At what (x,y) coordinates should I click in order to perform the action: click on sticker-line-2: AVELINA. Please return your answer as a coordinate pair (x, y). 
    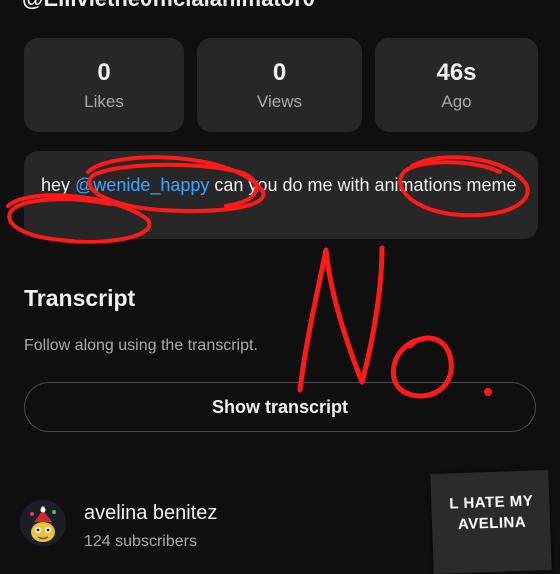
    Looking at the image, I should click on (492, 523).